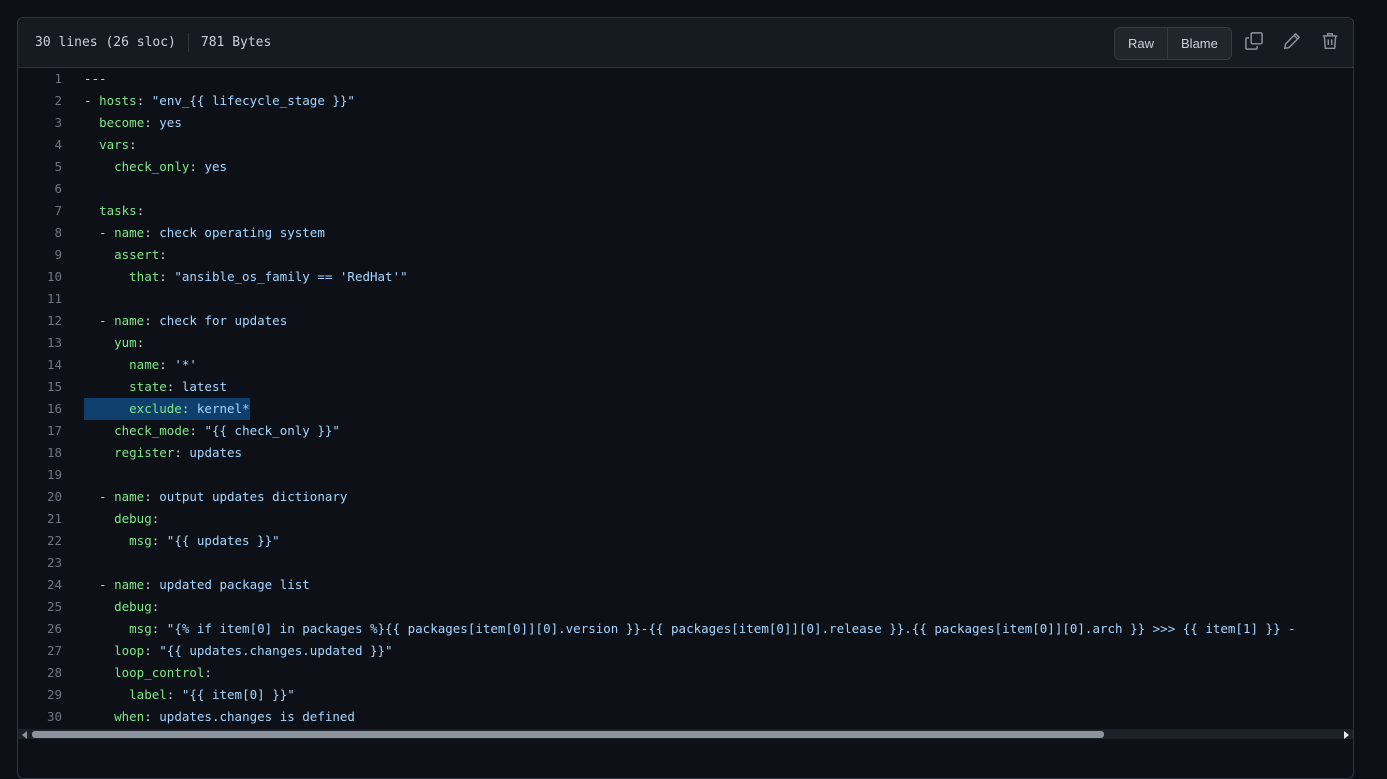  I want to click on line-number: 6, so click(40, 189).